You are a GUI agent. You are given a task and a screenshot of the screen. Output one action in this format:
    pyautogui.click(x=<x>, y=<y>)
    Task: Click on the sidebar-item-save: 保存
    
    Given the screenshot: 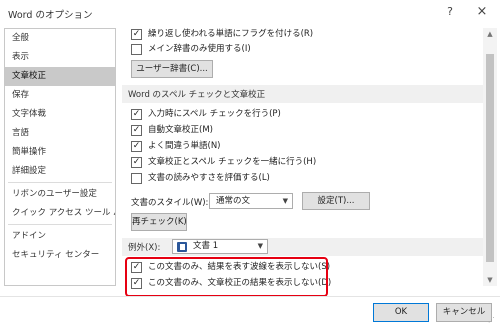 What is the action you would take?
    pyautogui.click(x=60, y=95)
    